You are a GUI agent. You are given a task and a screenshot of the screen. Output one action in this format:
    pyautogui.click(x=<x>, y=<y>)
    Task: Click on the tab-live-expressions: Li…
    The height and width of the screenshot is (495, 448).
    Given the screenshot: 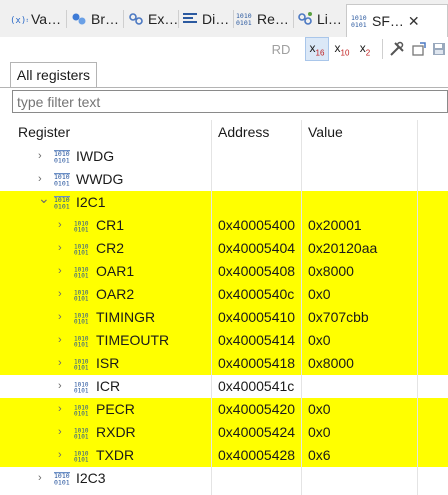 What is the action you would take?
    pyautogui.click(x=319, y=19)
    